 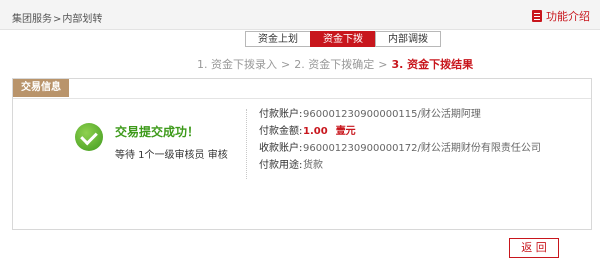 I want to click on detail-label: 收款账户:, so click(x=281, y=148).